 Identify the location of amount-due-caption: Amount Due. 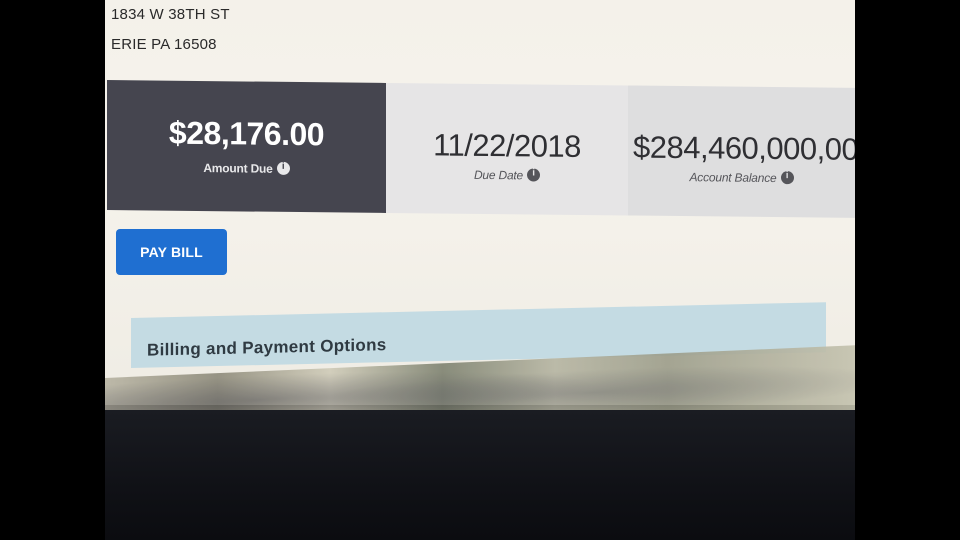
(246, 168).